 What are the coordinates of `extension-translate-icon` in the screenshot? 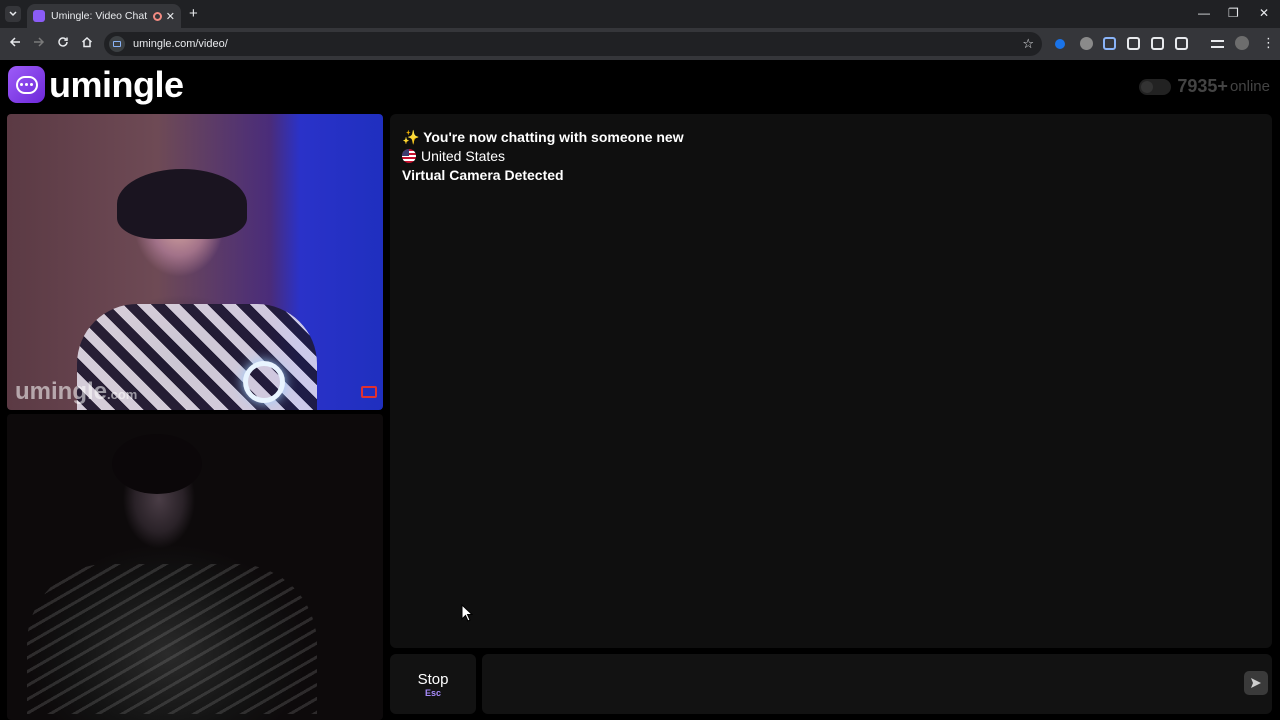 It's located at (1109, 43).